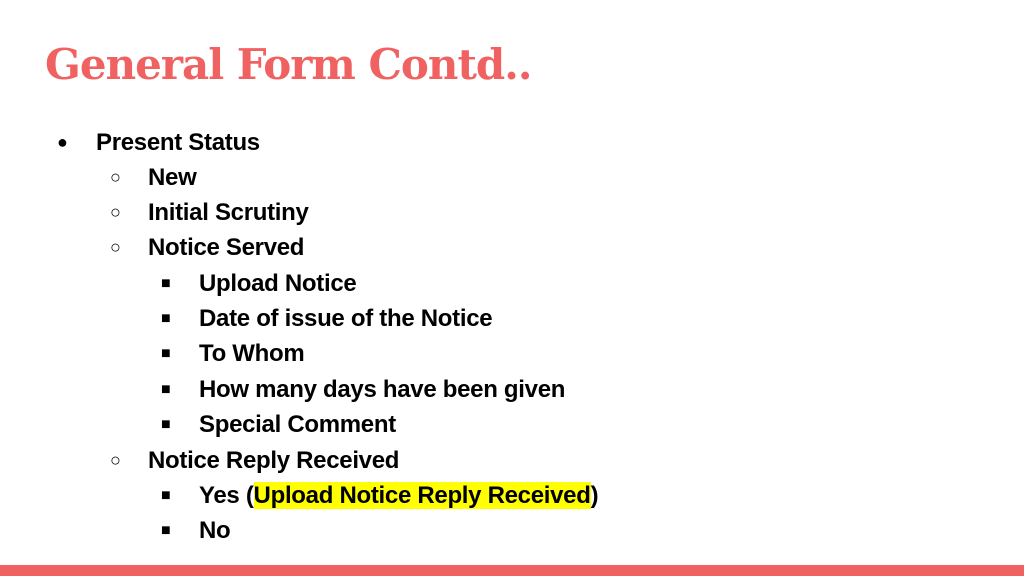 The height and width of the screenshot is (576, 1024). I want to click on list-item-label: How many days have been given, so click(382, 389).